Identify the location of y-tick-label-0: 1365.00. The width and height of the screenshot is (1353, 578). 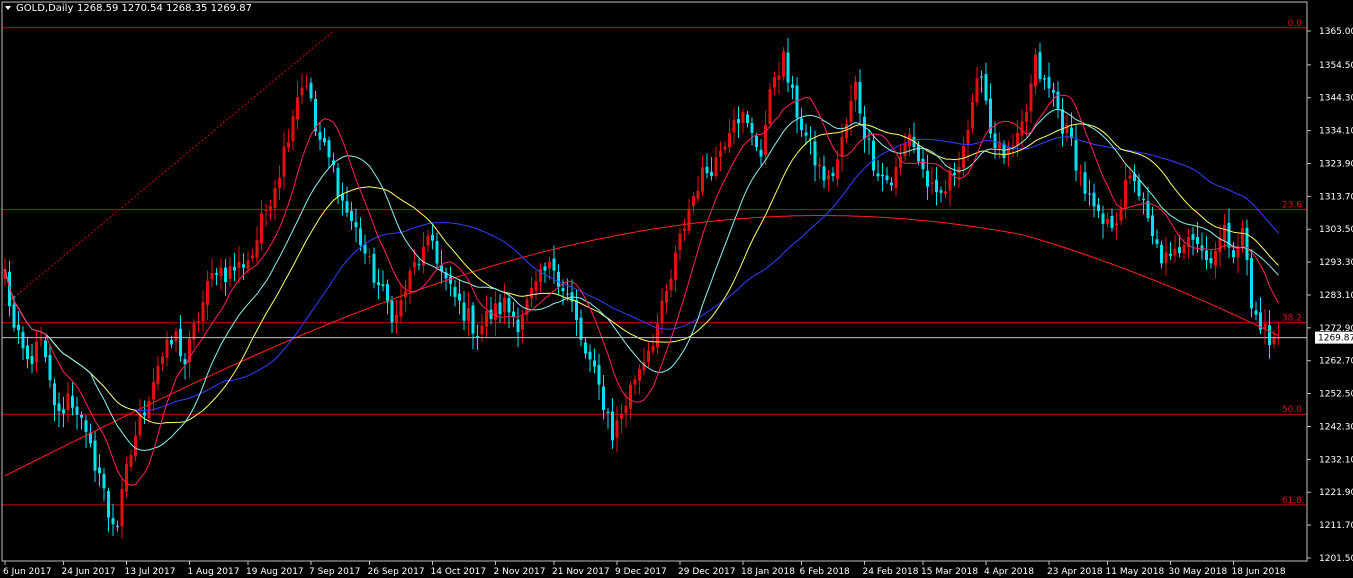
(1336, 32).